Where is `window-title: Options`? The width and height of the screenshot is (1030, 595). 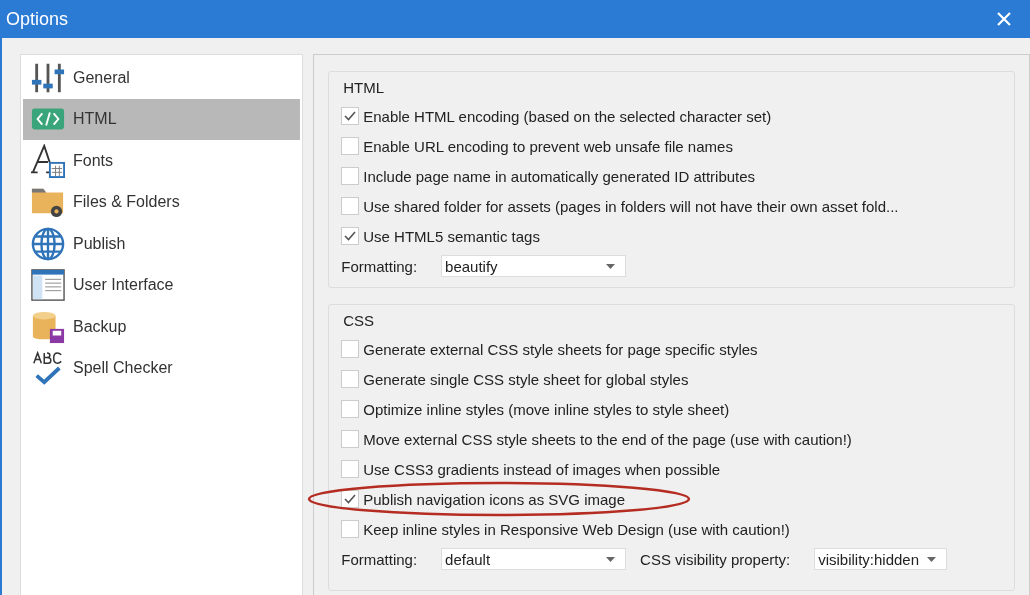 window-title: Options is located at coordinates (37, 19).